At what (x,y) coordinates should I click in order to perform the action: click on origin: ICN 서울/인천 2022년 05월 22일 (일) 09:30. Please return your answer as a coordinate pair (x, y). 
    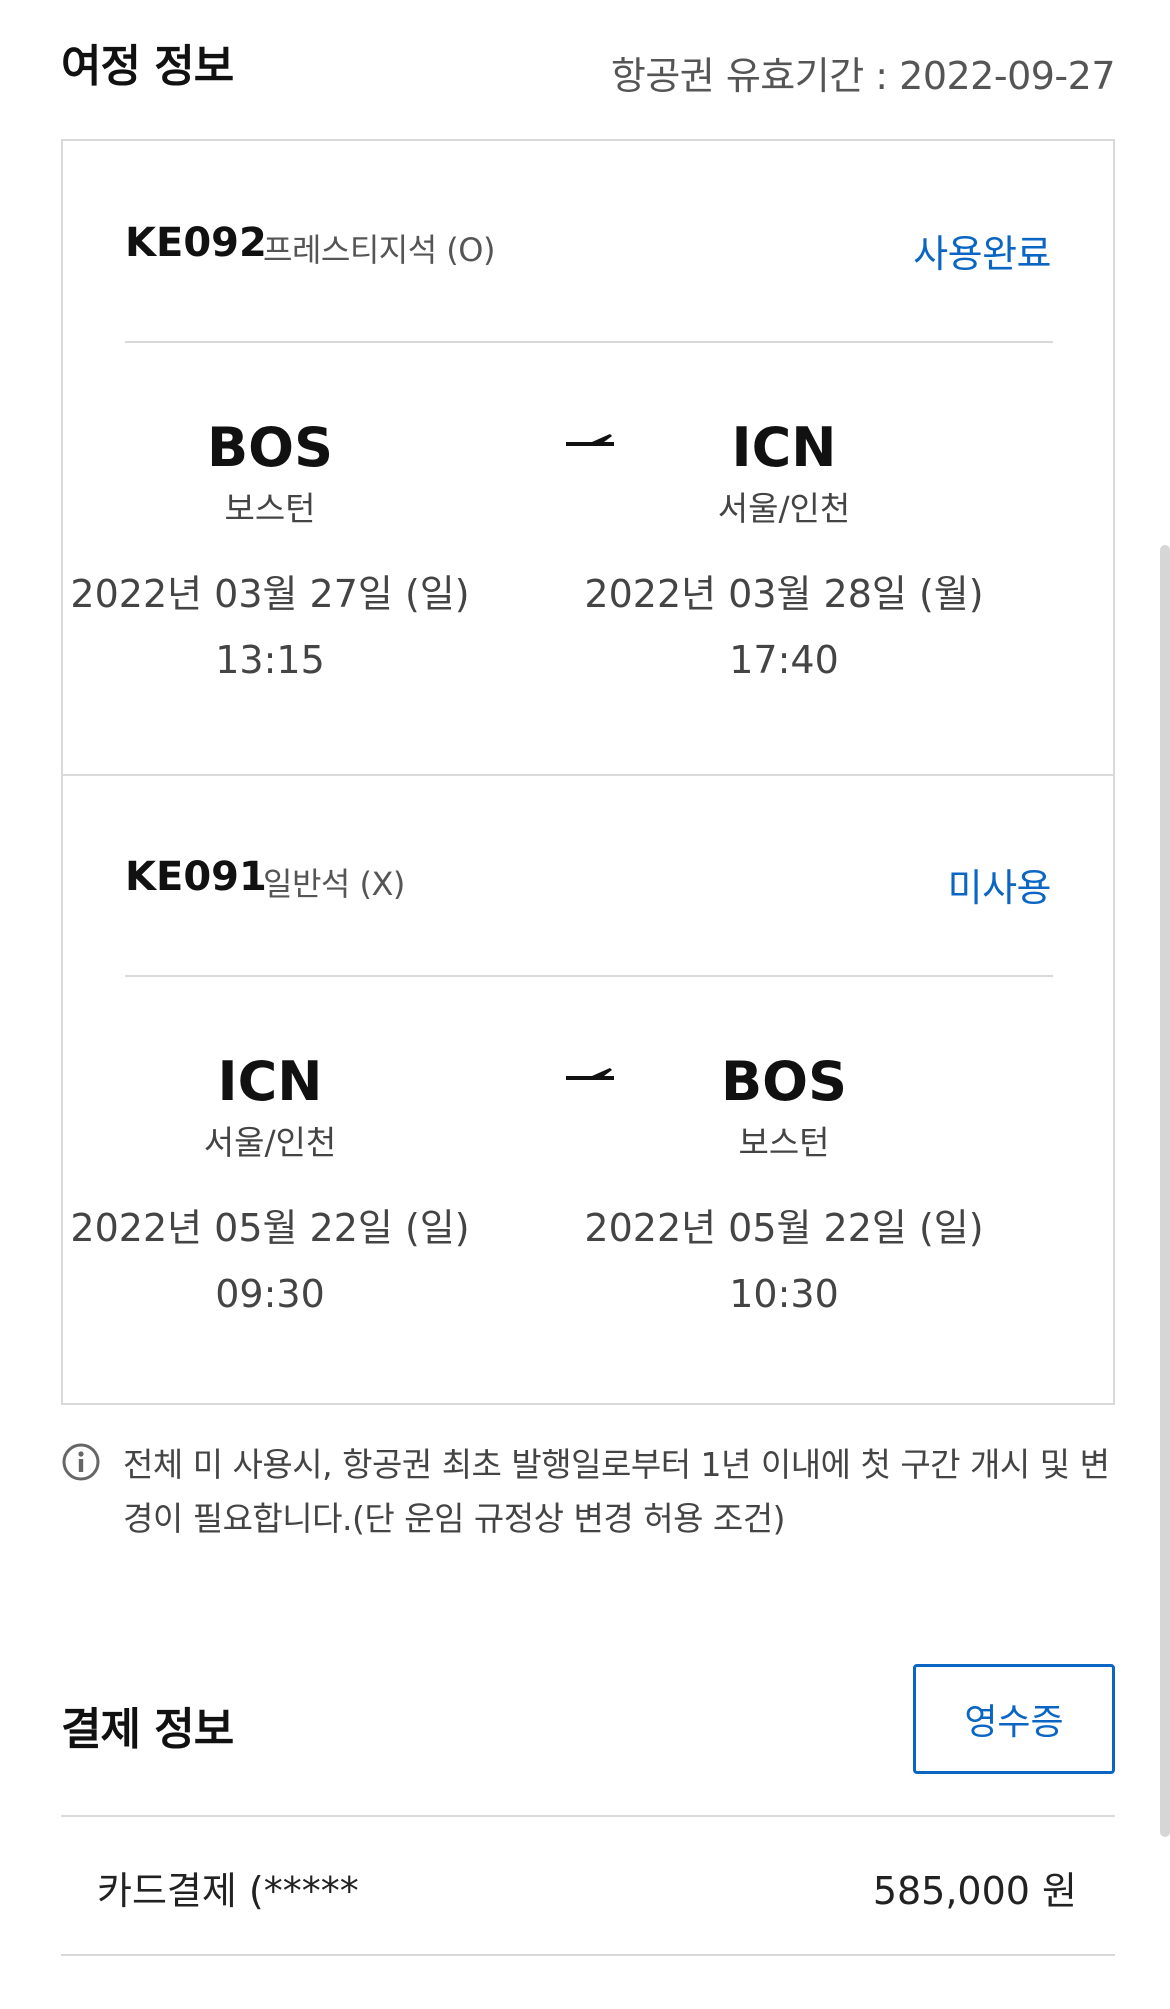
    Looking at the image, I should click on (270, 1184).